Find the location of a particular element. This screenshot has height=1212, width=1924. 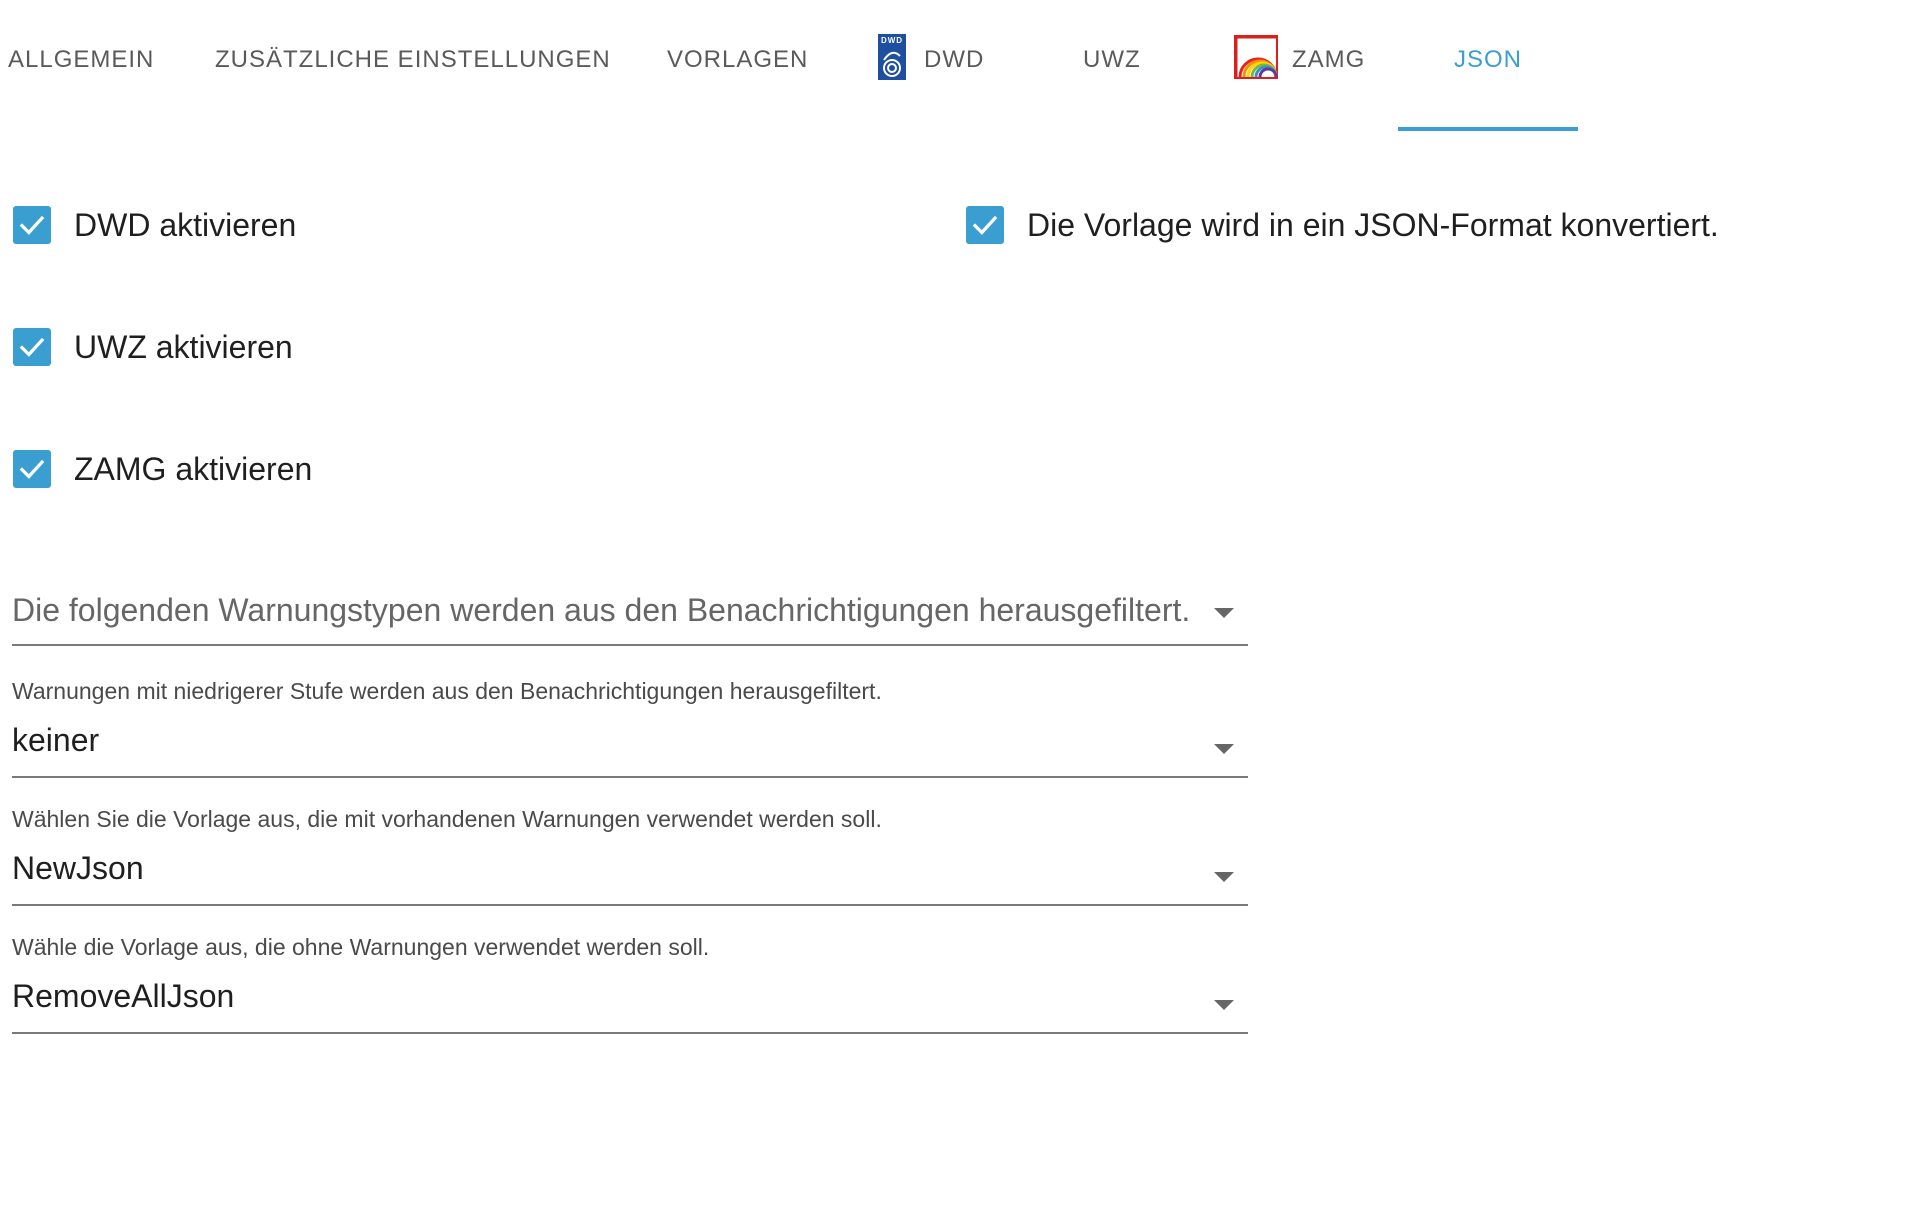

tab-zamg: ZAMG is located at coordinates (1299, 60).